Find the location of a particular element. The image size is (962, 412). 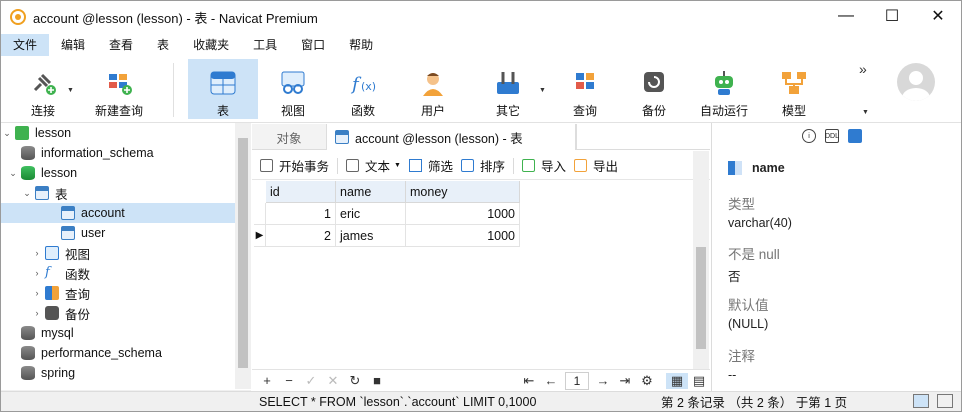

menu-file: 文件 is located at coordinates (25, 45).